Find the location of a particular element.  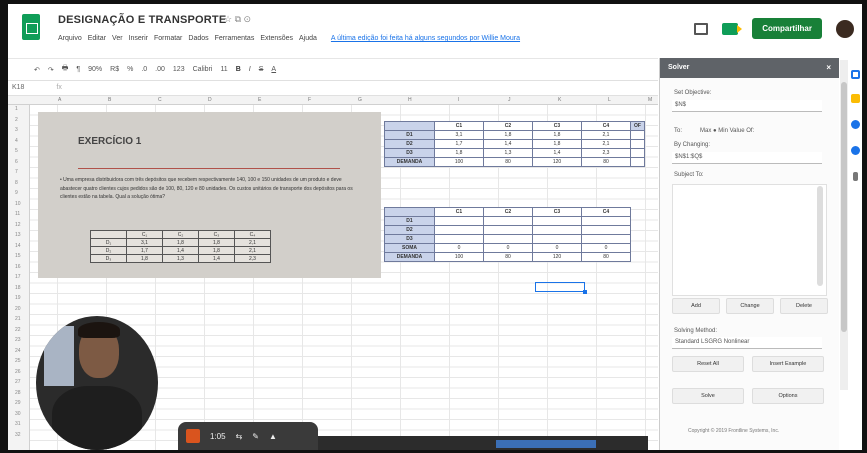

constraints-list is located at coordinates (749, 240).